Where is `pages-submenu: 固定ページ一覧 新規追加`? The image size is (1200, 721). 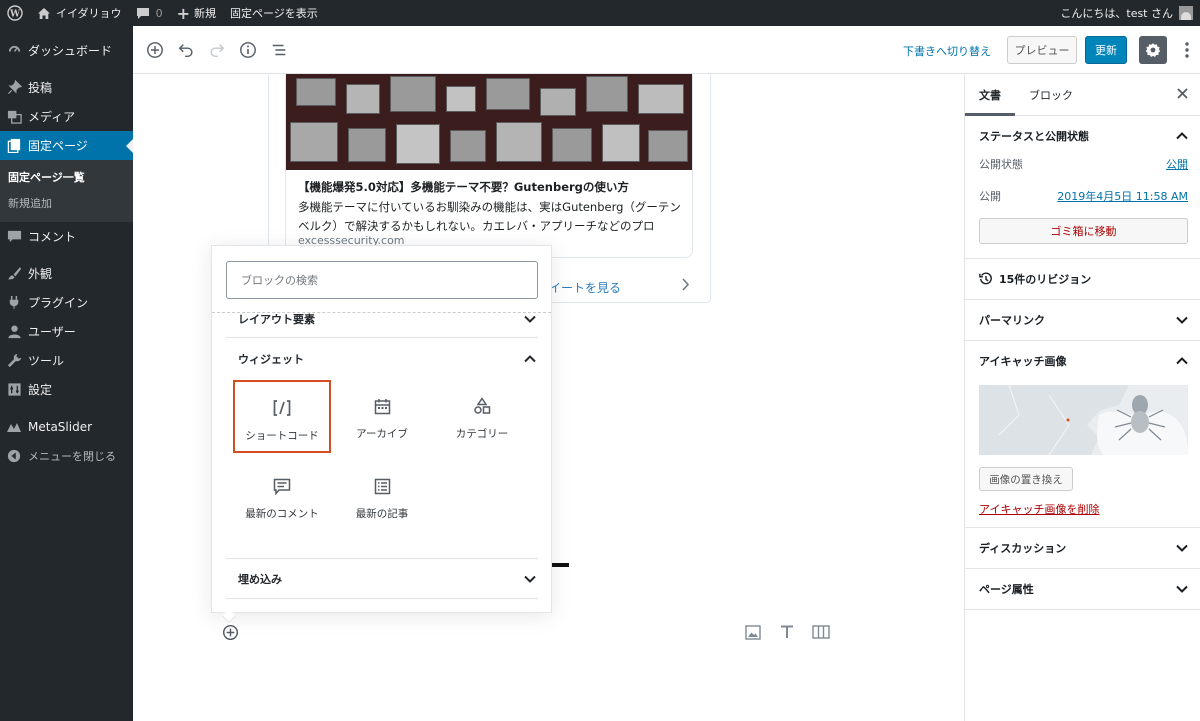
pages-submenu: 固定ページ一覧 新規追加 is located at coordinates (66, 191).